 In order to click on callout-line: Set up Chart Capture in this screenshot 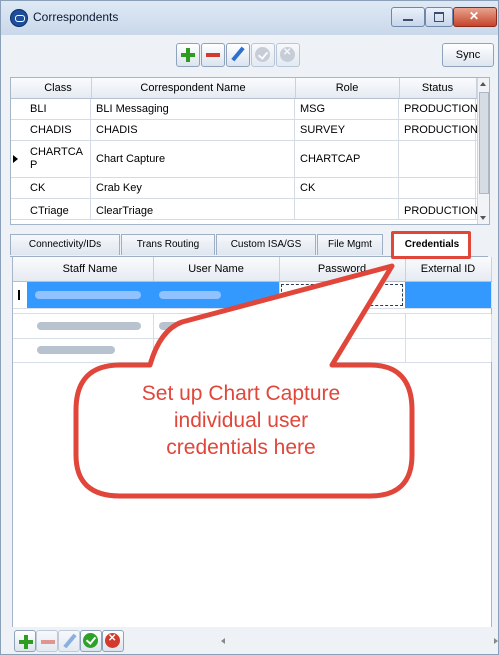, I will do `click(241, 393)`.